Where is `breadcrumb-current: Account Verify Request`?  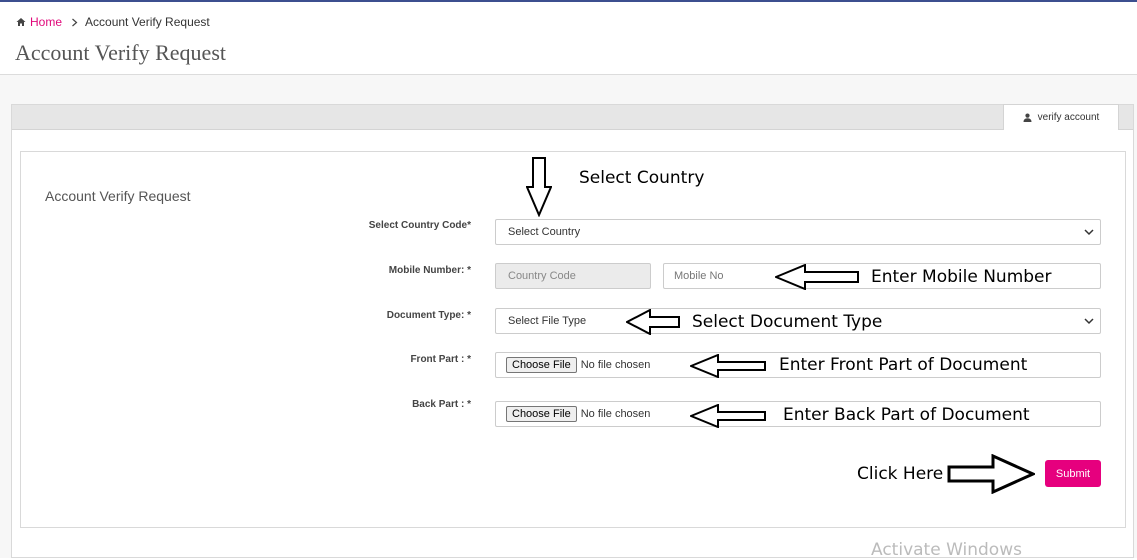
breadcrumb-current: Account Verify Request is located at coordinates (147, 22).